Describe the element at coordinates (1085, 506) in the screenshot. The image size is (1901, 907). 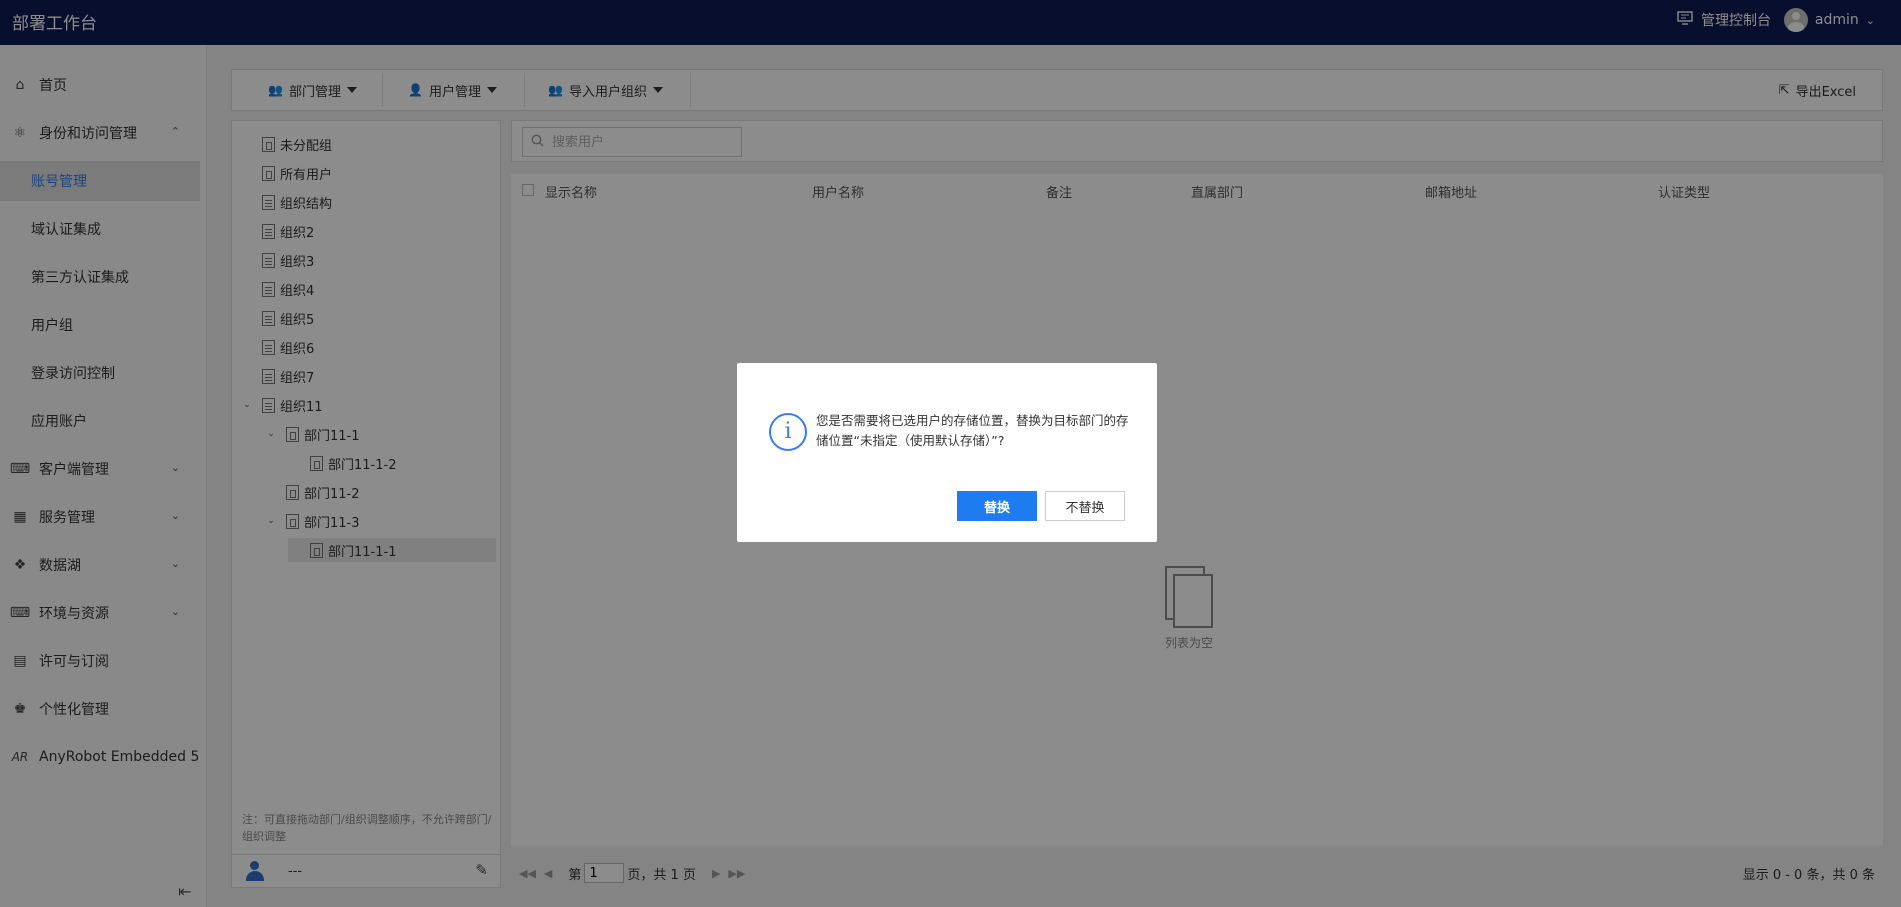
I see `no-replace-button: 不替换` at that location.